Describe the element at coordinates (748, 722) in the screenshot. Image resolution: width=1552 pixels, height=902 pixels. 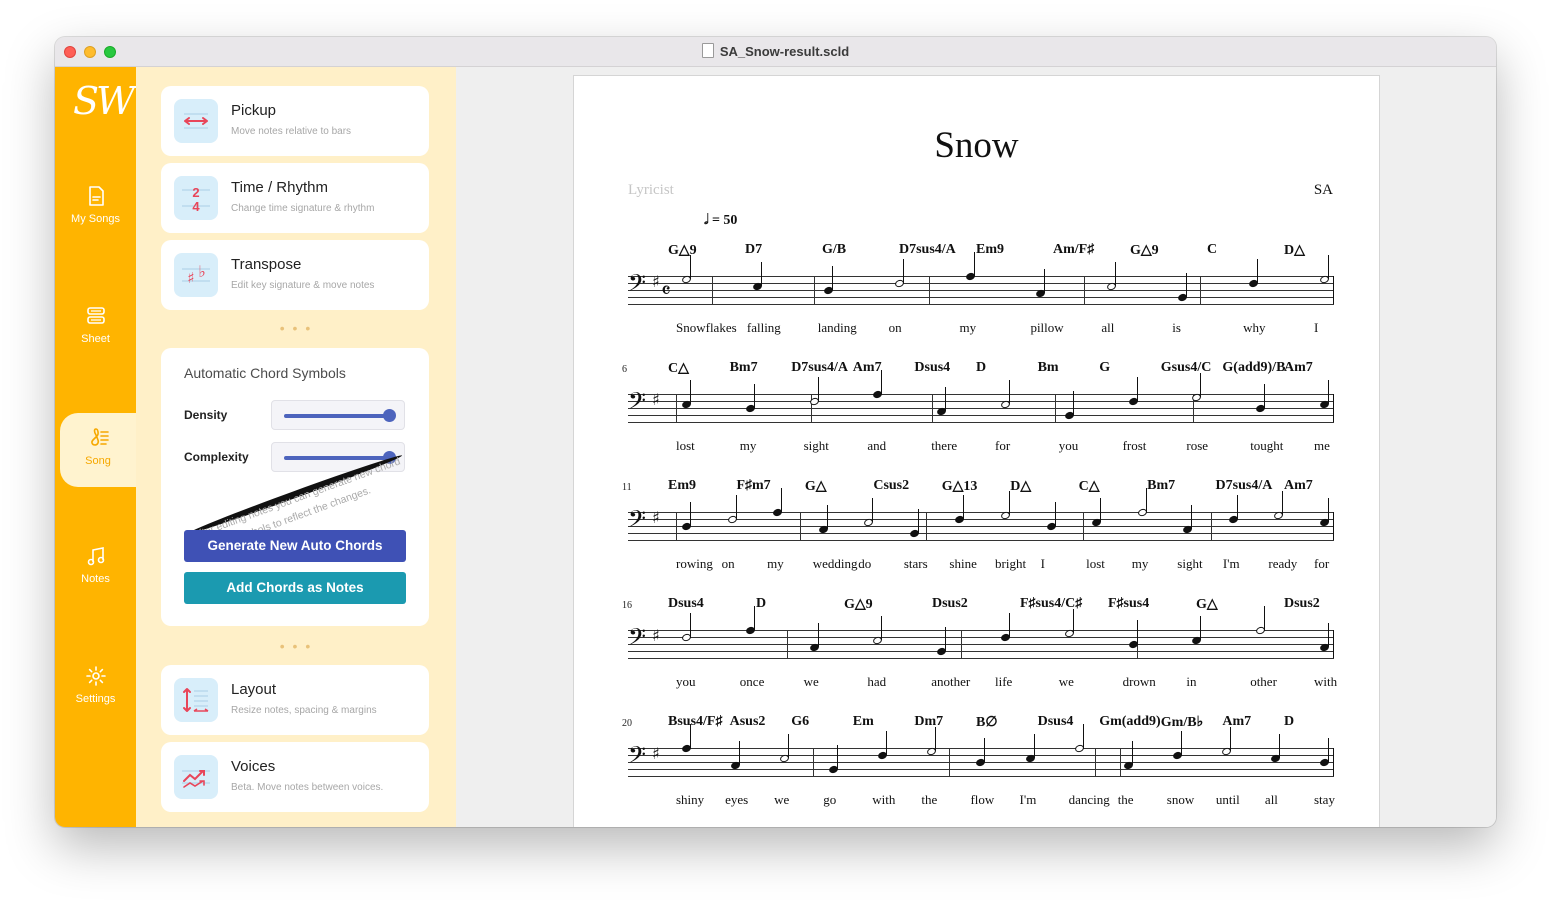
I see `chord-symbol: Asus2` at that location.